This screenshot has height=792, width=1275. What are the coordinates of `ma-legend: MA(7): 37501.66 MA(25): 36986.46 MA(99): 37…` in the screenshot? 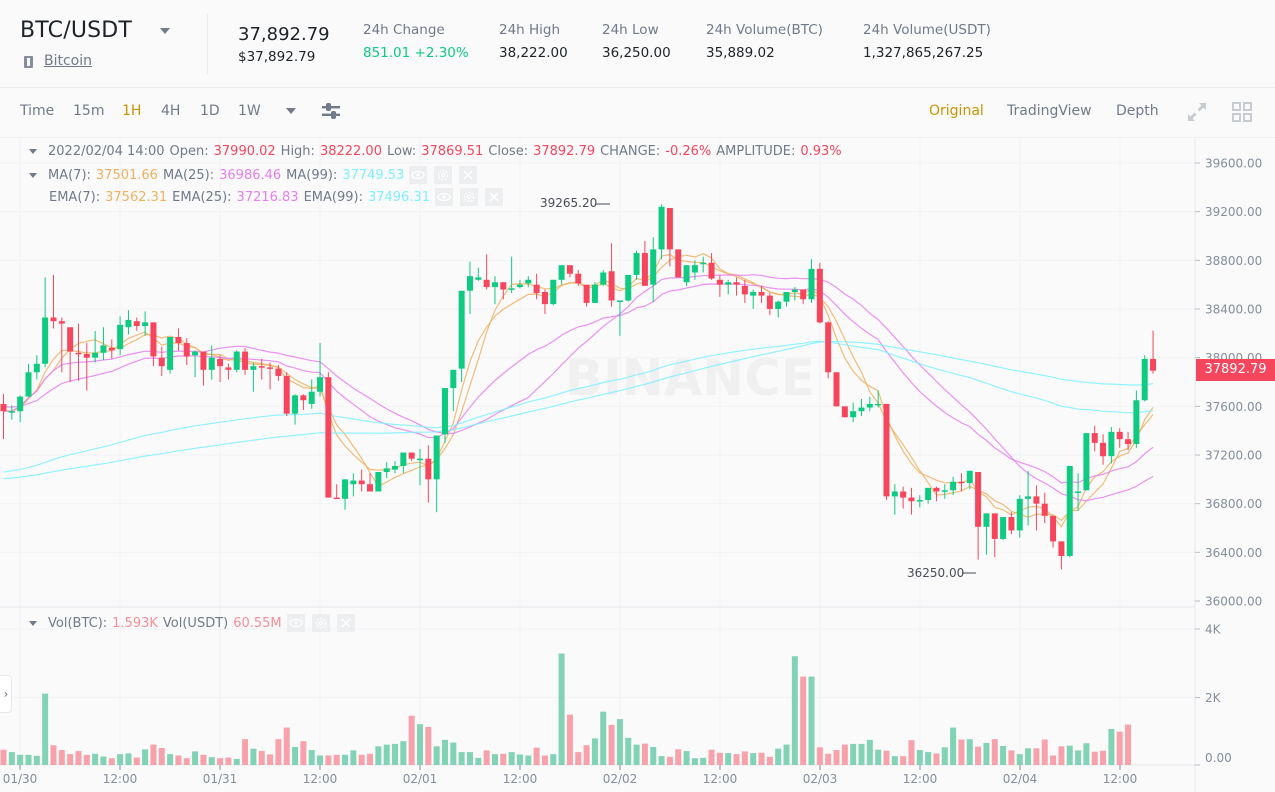 It's located at (256, 175).